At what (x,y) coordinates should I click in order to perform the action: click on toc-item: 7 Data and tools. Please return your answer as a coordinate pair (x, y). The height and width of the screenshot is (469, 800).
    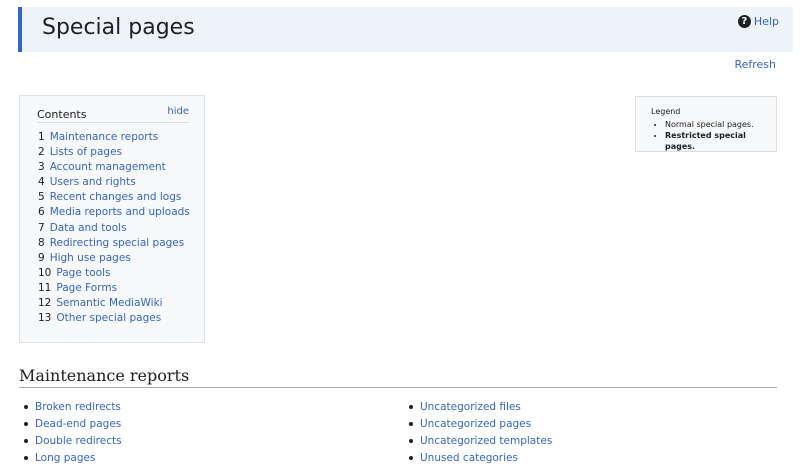
    Looking at the image, I should click on (114, 228).